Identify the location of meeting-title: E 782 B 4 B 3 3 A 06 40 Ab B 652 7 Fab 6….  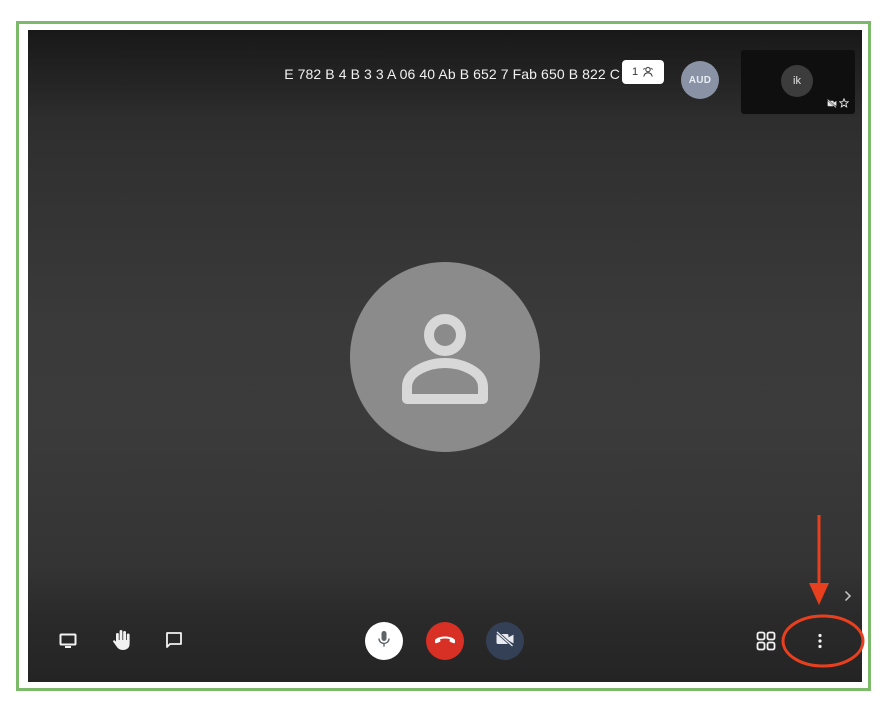
(452, 74).